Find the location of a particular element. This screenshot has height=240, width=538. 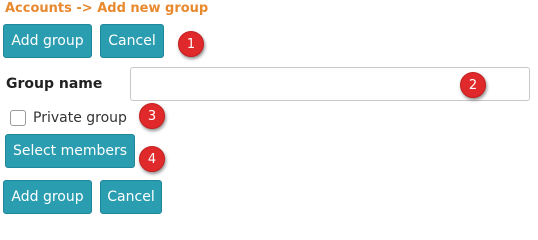

private-group-row: Private group is located at coordinates (68, 118).